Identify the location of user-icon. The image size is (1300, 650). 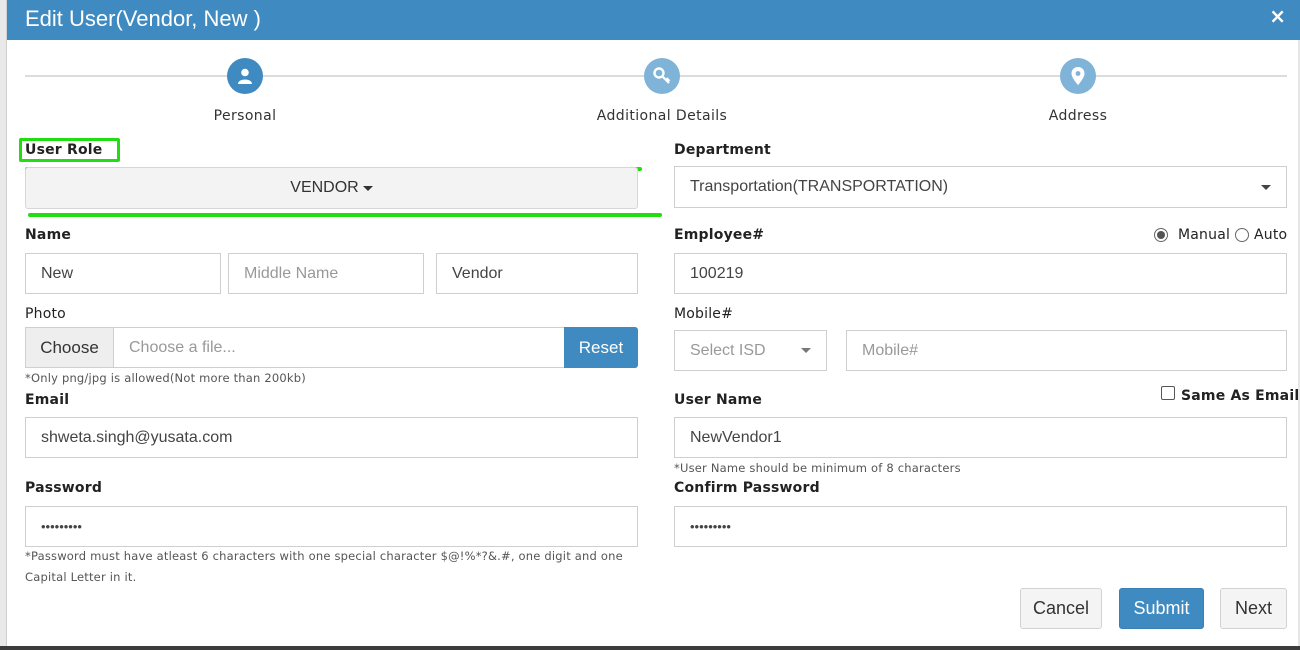
(245, 76).